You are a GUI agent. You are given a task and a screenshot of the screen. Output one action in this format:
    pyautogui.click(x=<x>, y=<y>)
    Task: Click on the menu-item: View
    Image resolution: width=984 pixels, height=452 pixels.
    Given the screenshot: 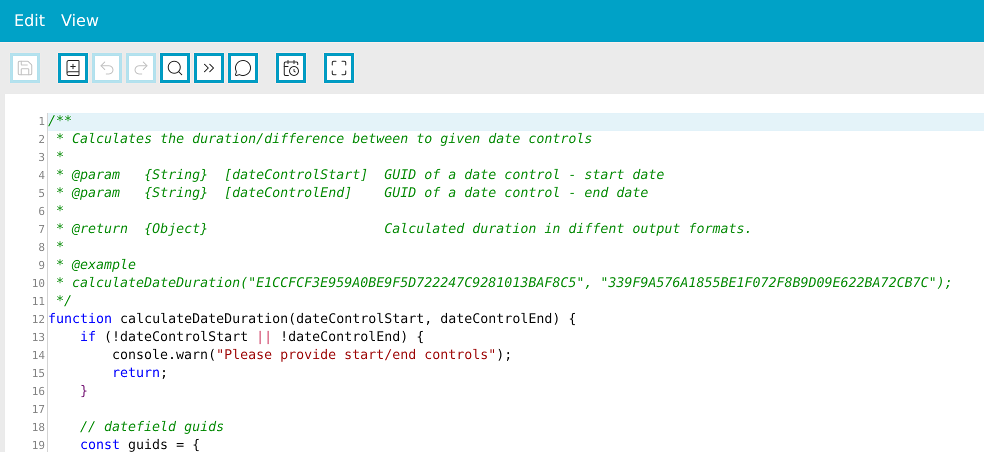 What is the action you would take?
    pyautogui.click(x=79, y=21)
    